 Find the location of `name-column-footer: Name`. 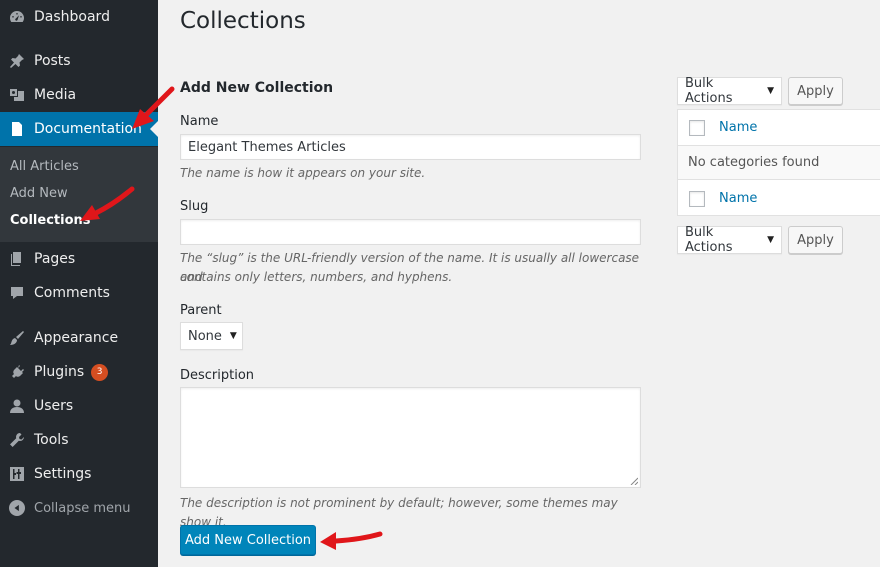

name-column-footer: Name is located at coordinates (738, 198).